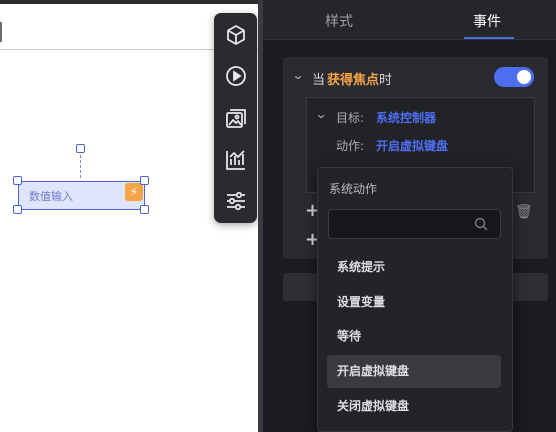 The height and width of the screenshot is (432, 556). I want to click on event-toggle, so click(514, 77).